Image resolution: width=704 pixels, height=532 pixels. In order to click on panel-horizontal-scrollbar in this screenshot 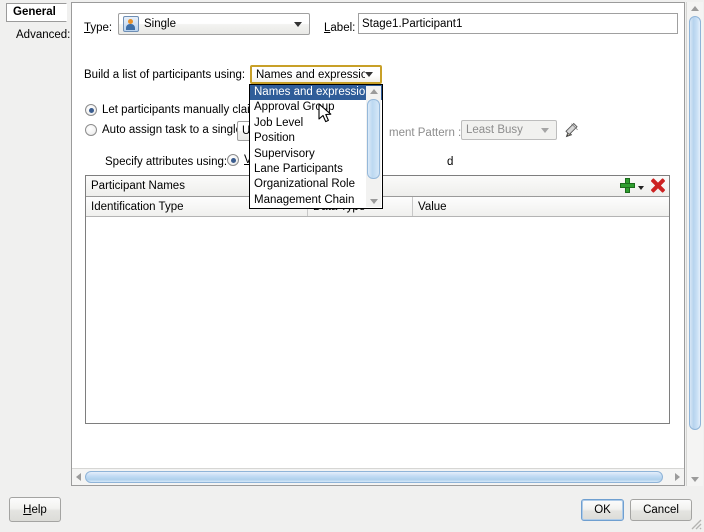, I will do `click(378, 476)`.